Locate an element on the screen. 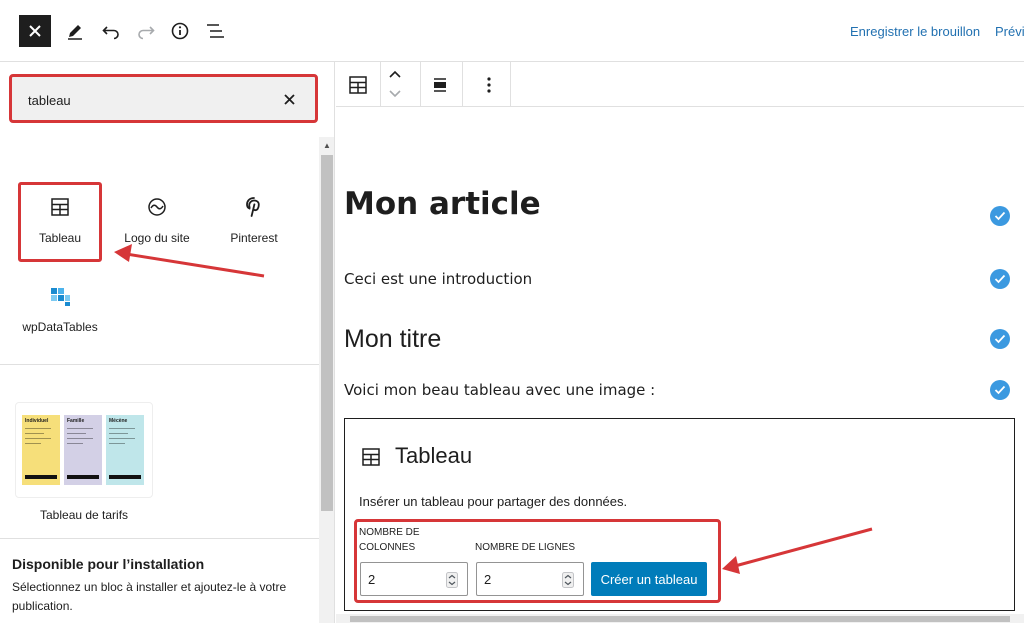  create-table-button: Créer un tableau is located at coordinates (649, 579).